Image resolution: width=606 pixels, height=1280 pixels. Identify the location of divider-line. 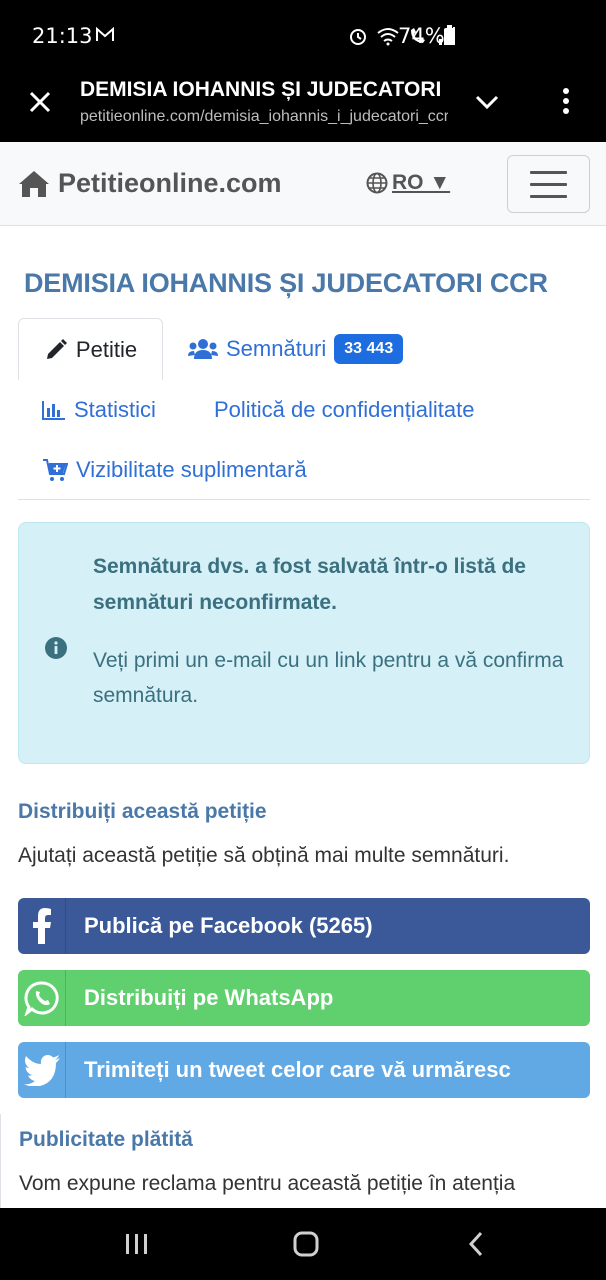
(0, 1162).